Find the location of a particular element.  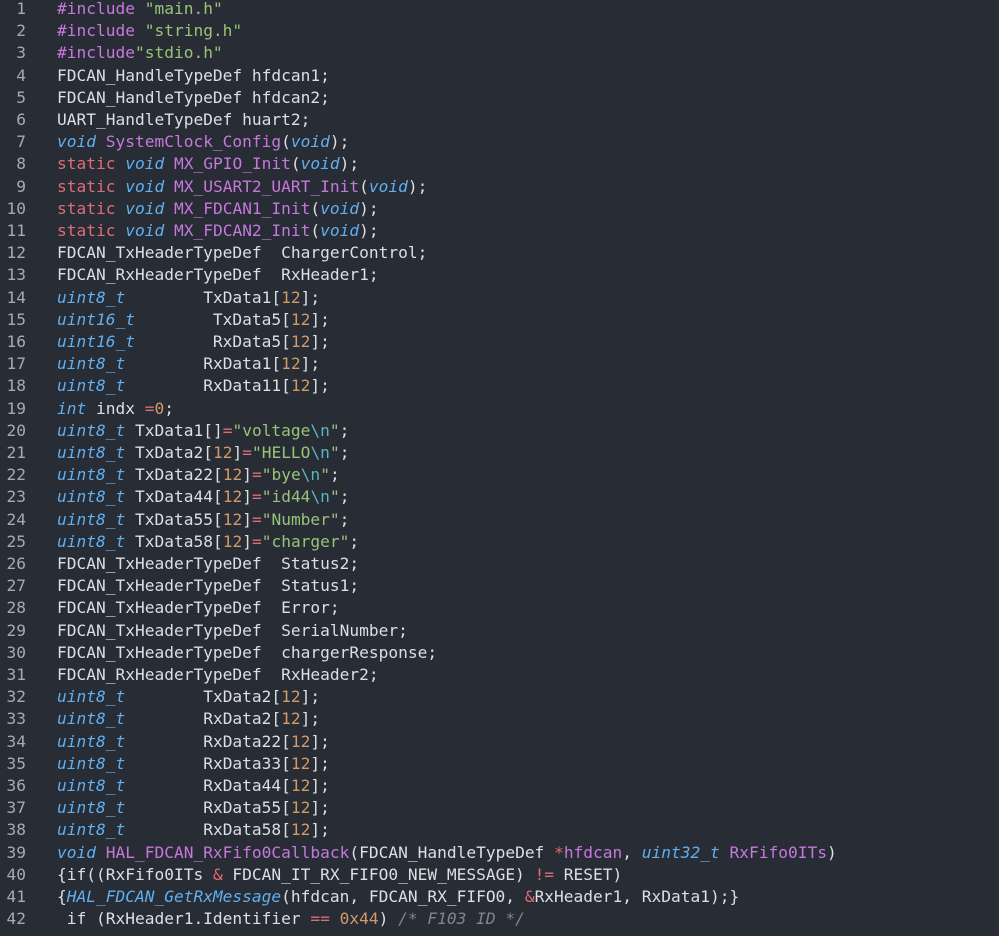

code-token: TxData1[ is located at coordinates (203, 297).